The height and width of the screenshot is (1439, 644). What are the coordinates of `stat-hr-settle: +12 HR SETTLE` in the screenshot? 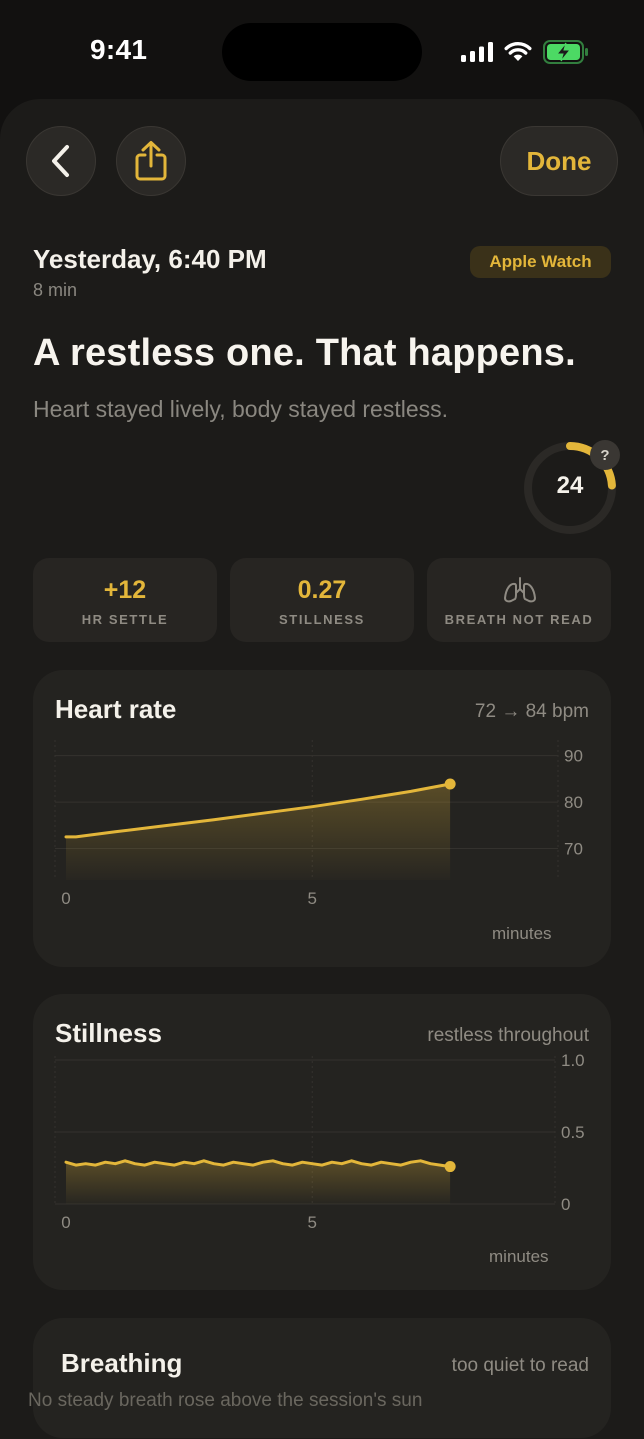 It's located at (125, 600).